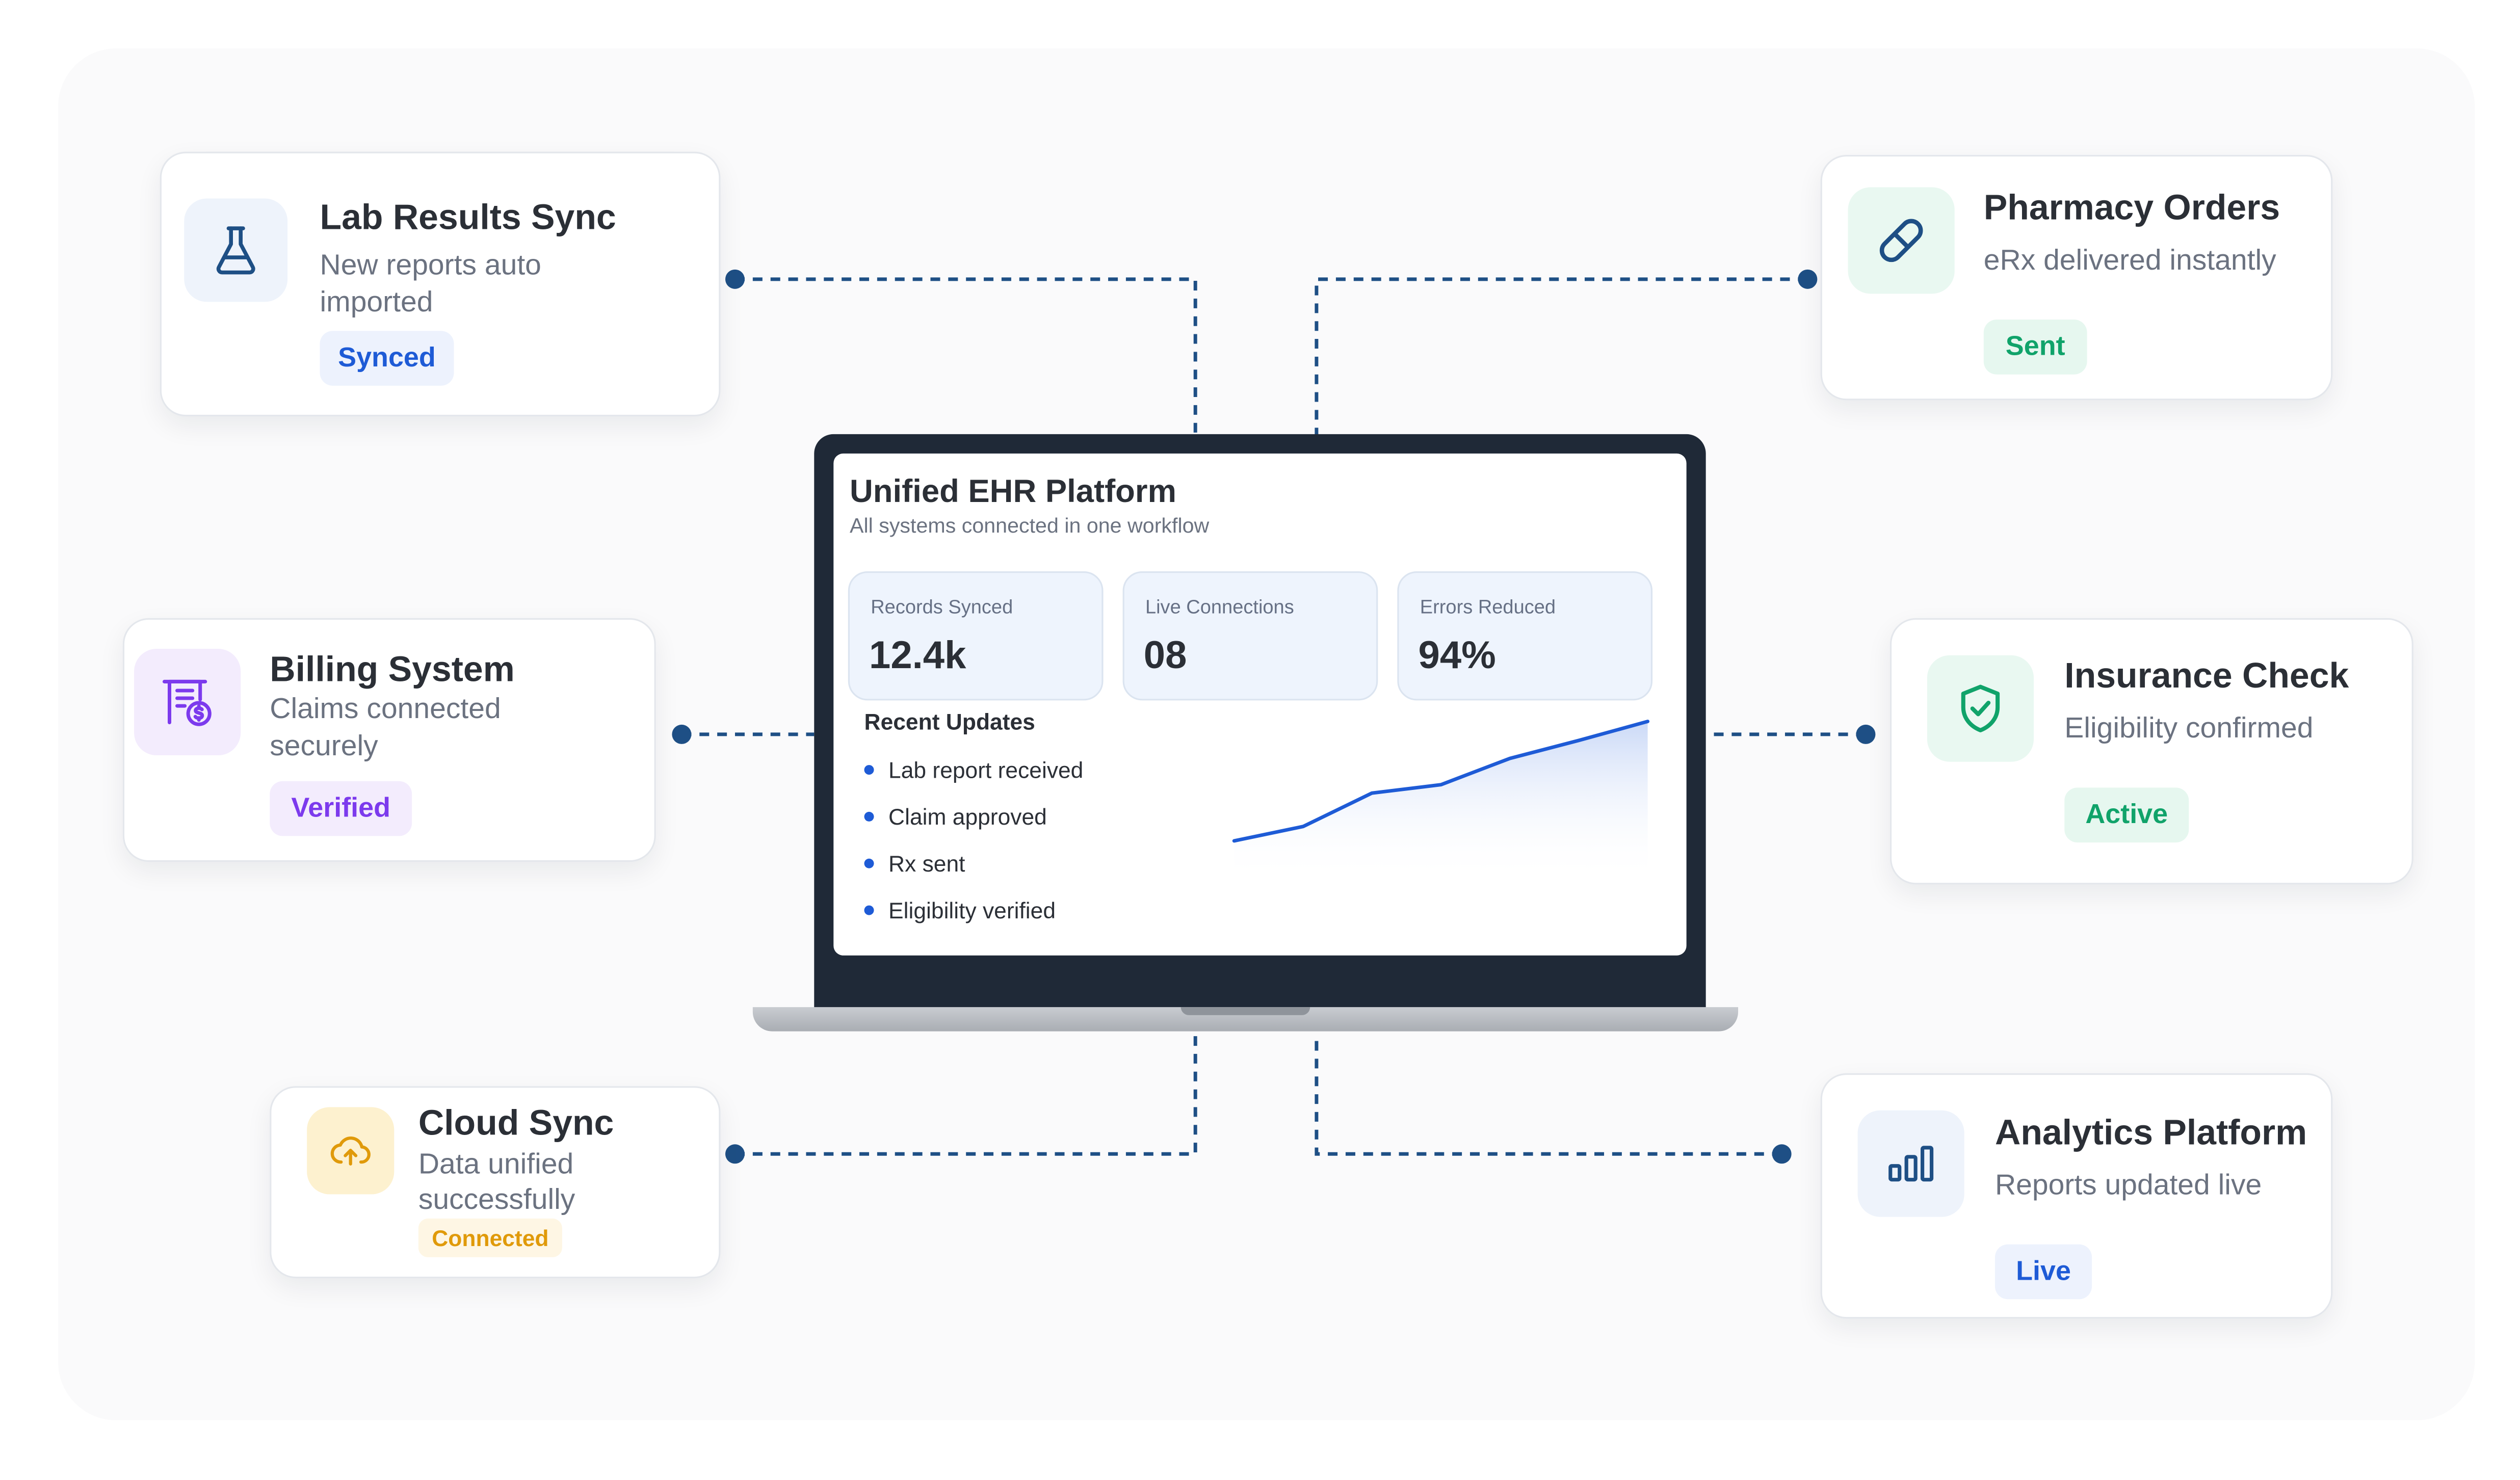 This screenshot has width=2520, height=1480. I want to click on trend-area, so click(1441, 800).